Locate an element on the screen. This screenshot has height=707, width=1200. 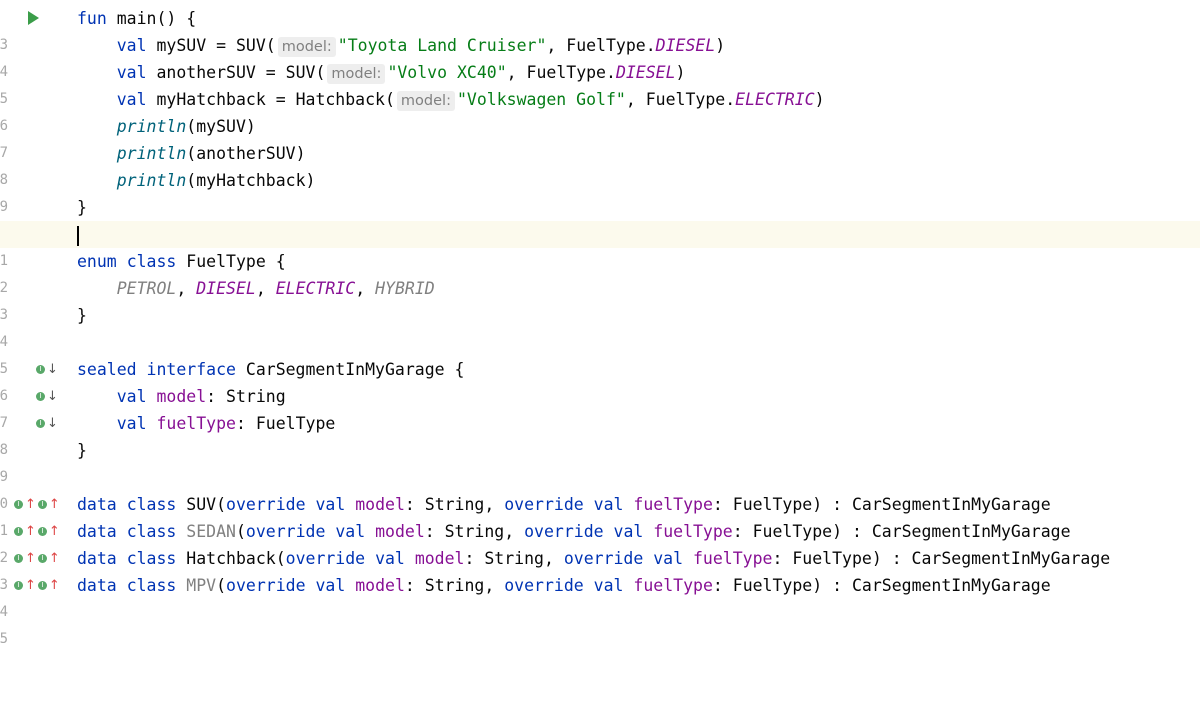
run-icon is located at coordinates (33, 18).